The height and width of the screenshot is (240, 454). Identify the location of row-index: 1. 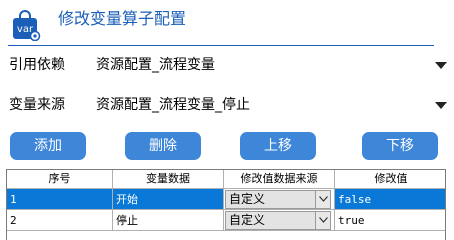
(60, 199).